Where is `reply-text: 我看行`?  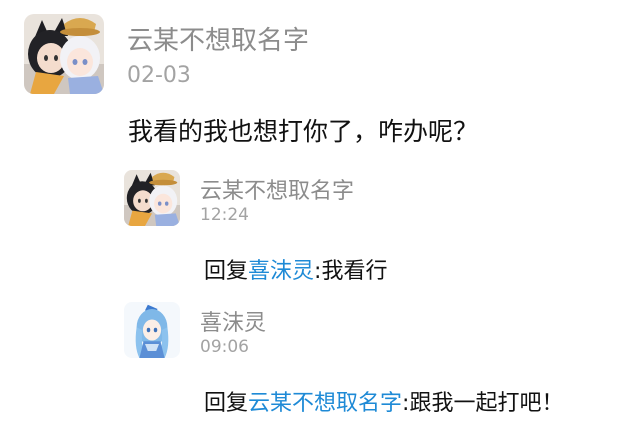
reply-text: 我看行 is located at coordinates (354, 271).